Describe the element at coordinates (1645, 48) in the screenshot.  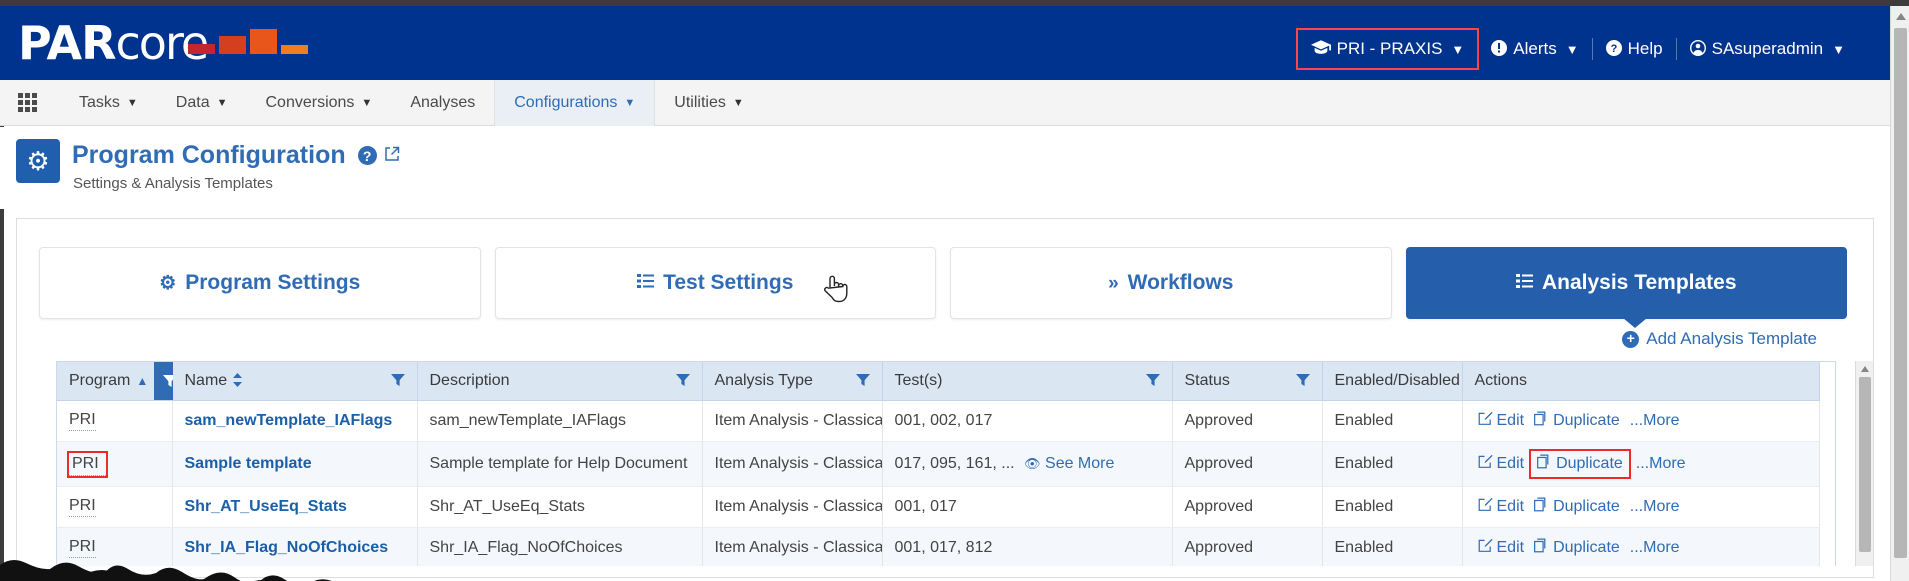
I see `help-label: Help` at that location.